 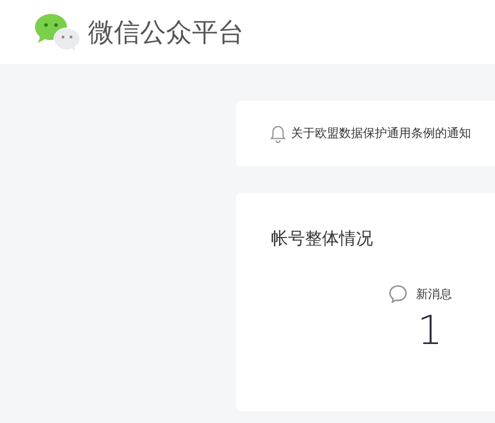 What do you see at coordinates (434, 294) in the screenshot?
I see `stat-label: 新消息` at bounding box center [434, 294].